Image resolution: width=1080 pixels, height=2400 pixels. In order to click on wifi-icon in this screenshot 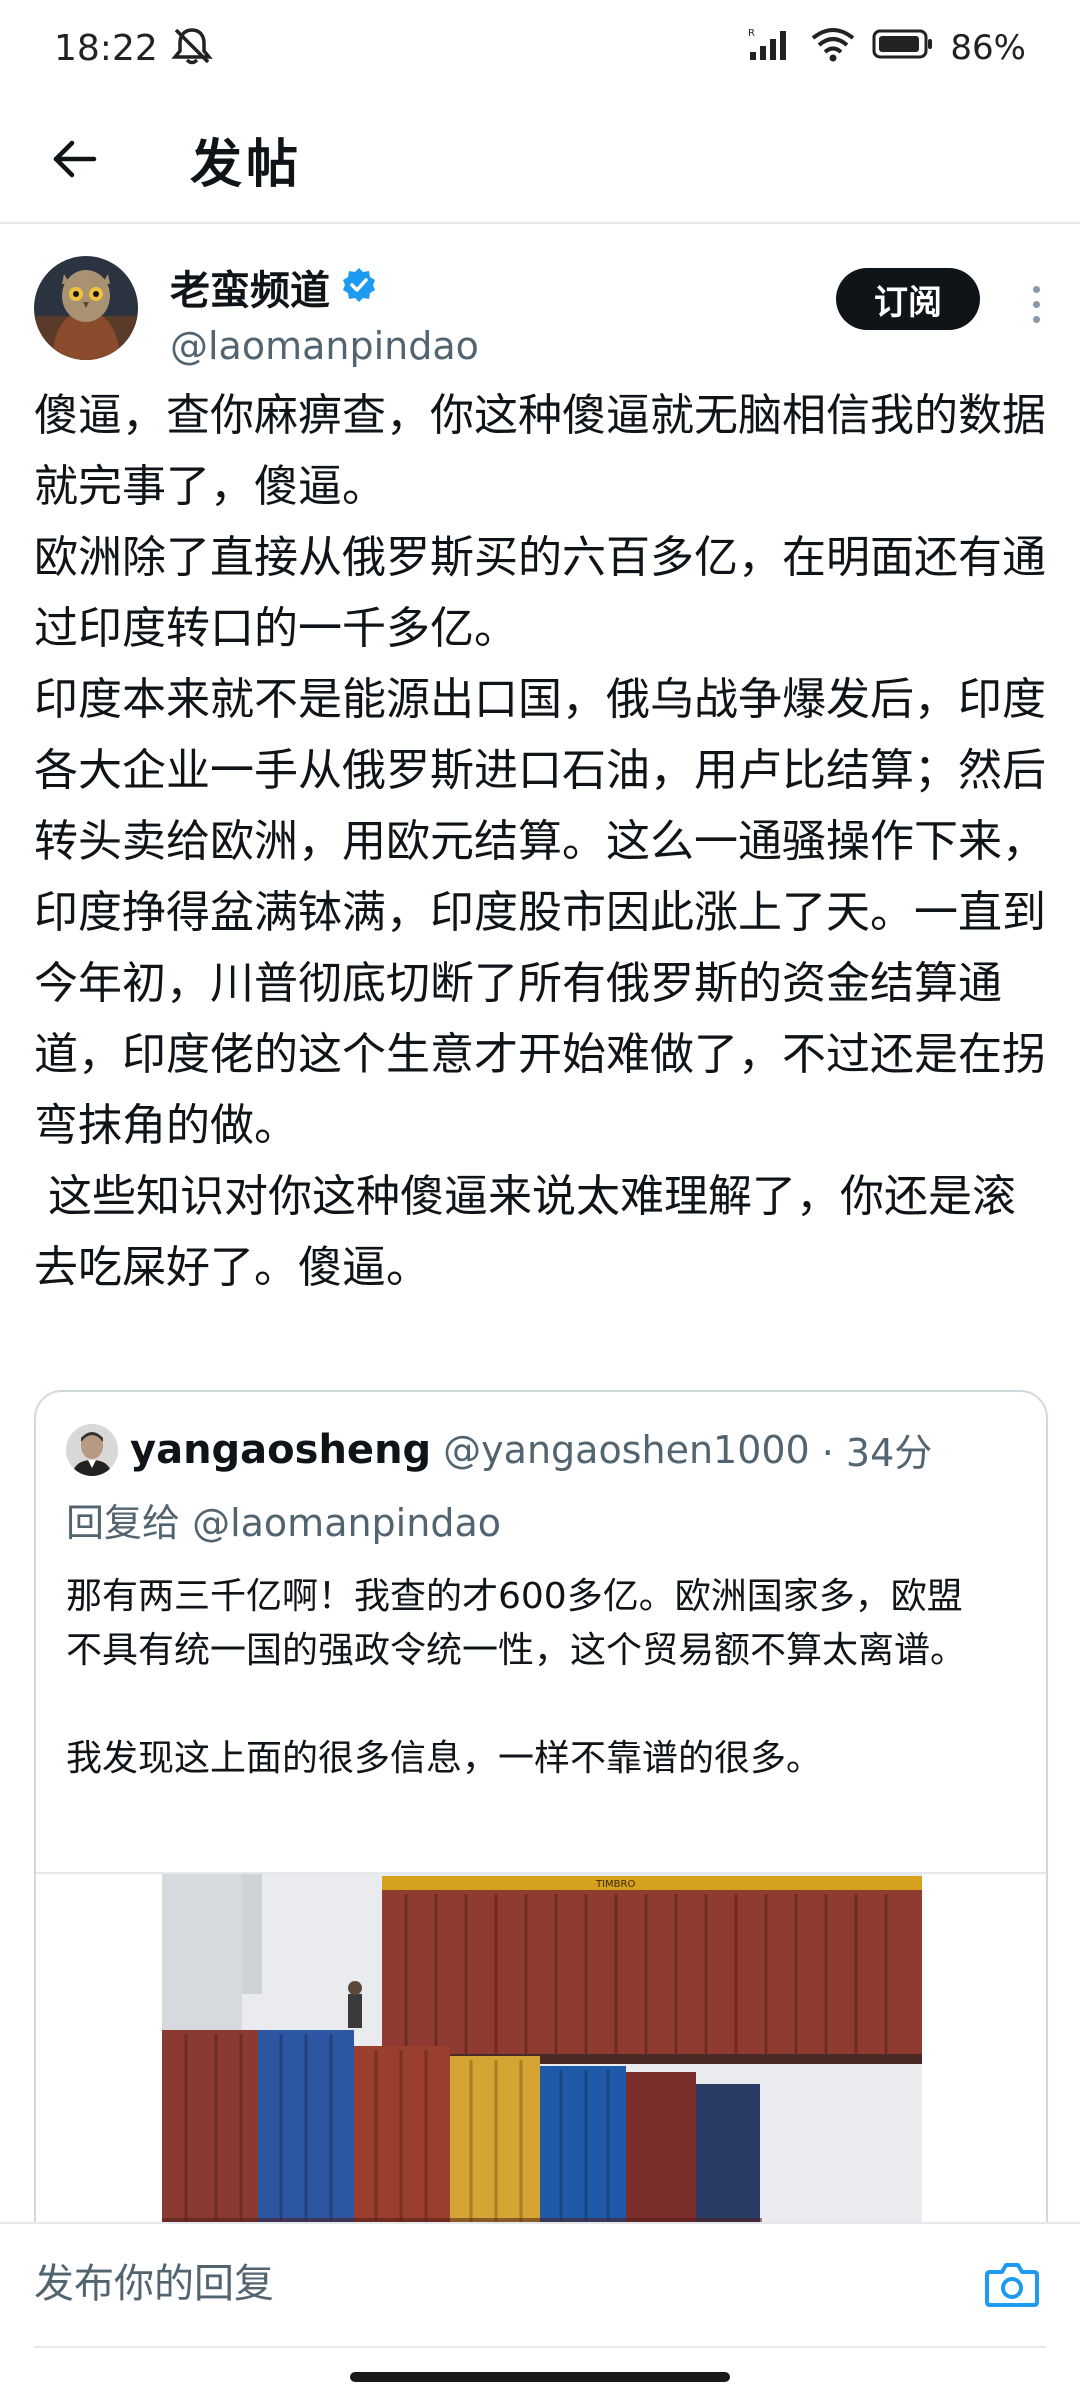, I will do `click(833, 48)`.